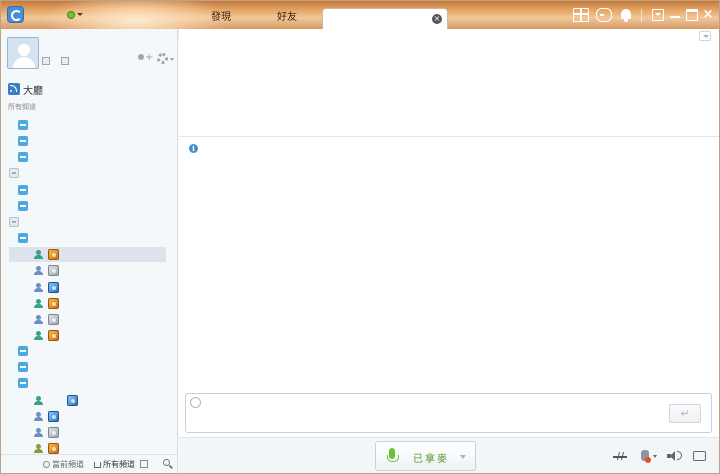 The width and height of the screenshot is (720, 474). Describe the element at coordinates (80, 14) in the screenshot. I see `status-caret-icon` at that location.